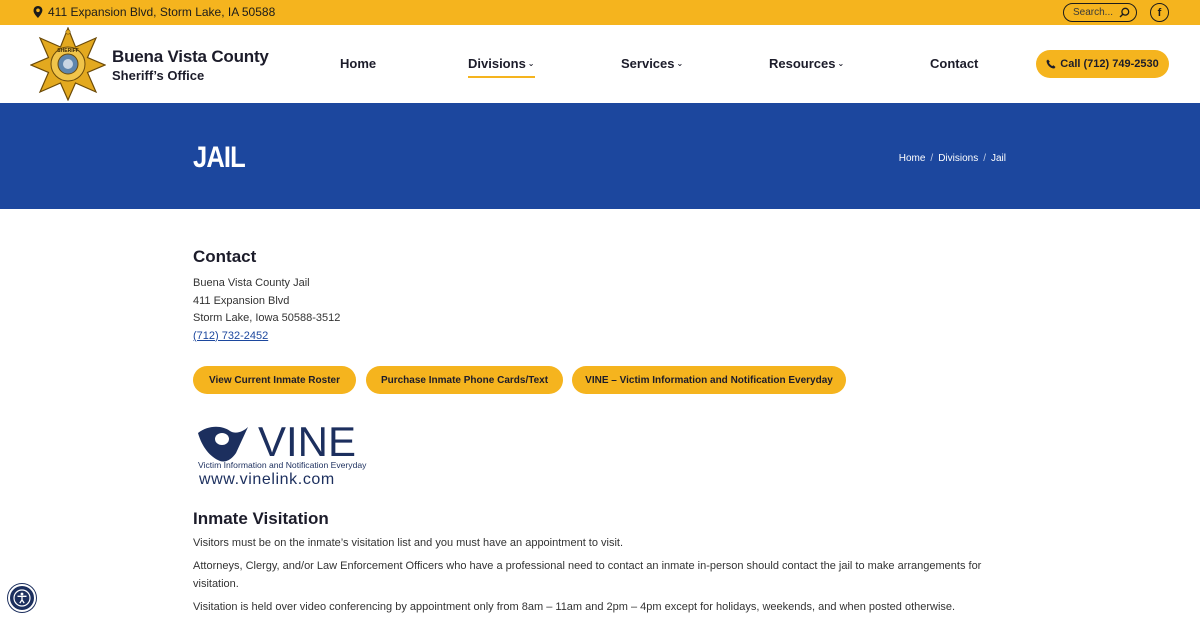  What do you see at coordinates (67, 51) in the screenshot?
I see `svg-text: SHERIFF` at bounding box center [67, 51].